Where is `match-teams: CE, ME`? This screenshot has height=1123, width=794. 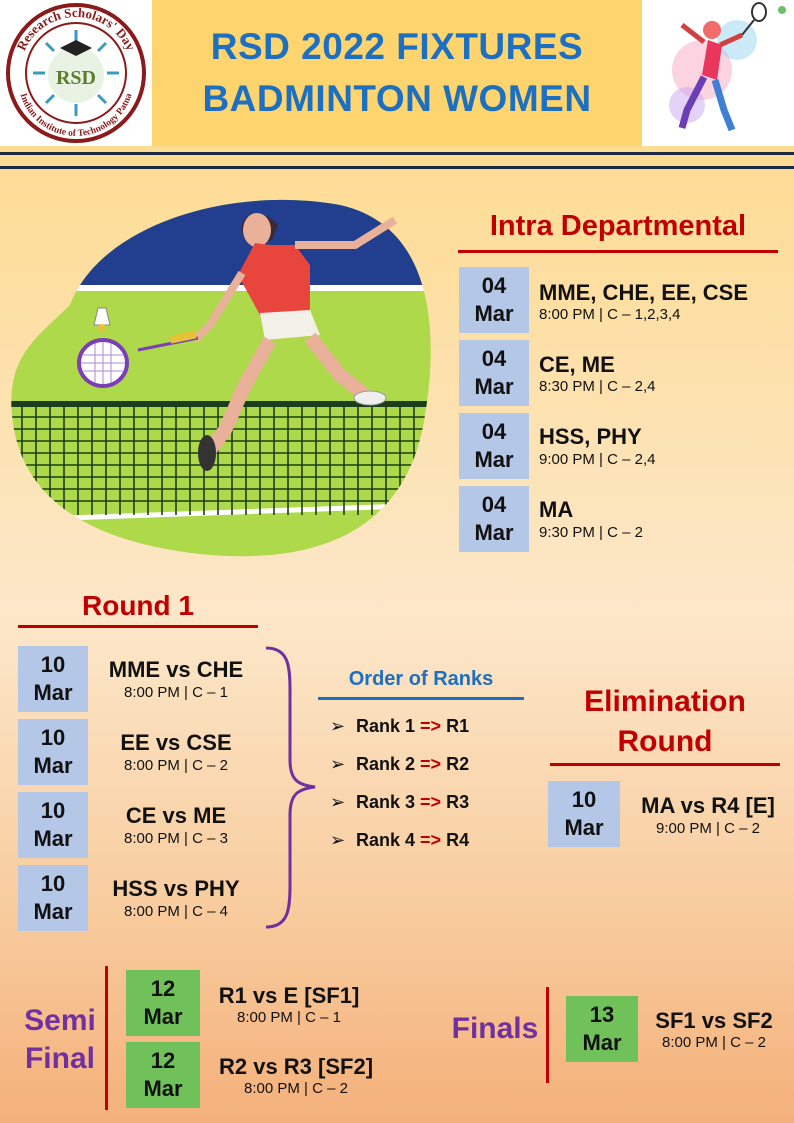 match-teams: CE, ME is located at coordinates (577, 364).